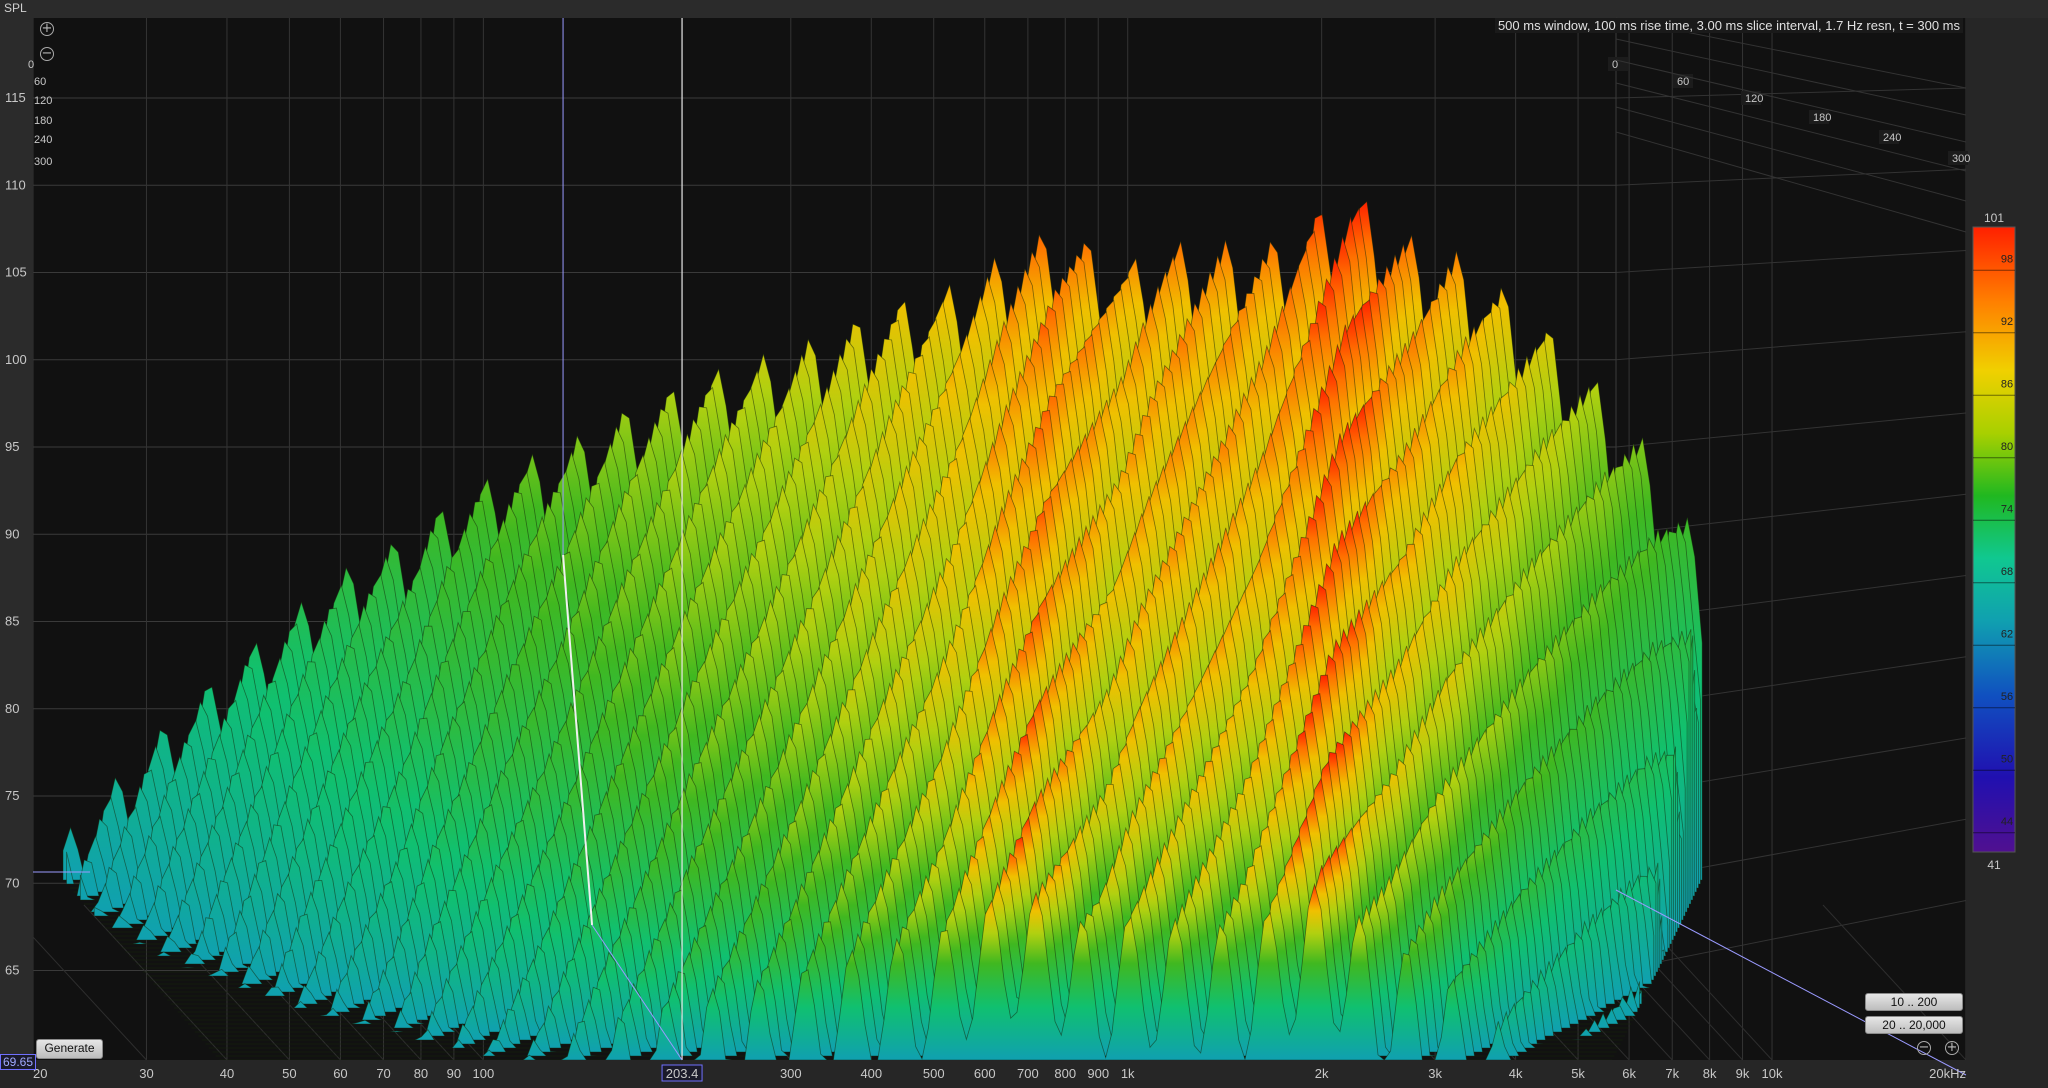 This screenshot has width=2048, height=1088. Describe the element at coordinates (12, 446) in the screenshot. I see `y-tick-label: 95` at that location.